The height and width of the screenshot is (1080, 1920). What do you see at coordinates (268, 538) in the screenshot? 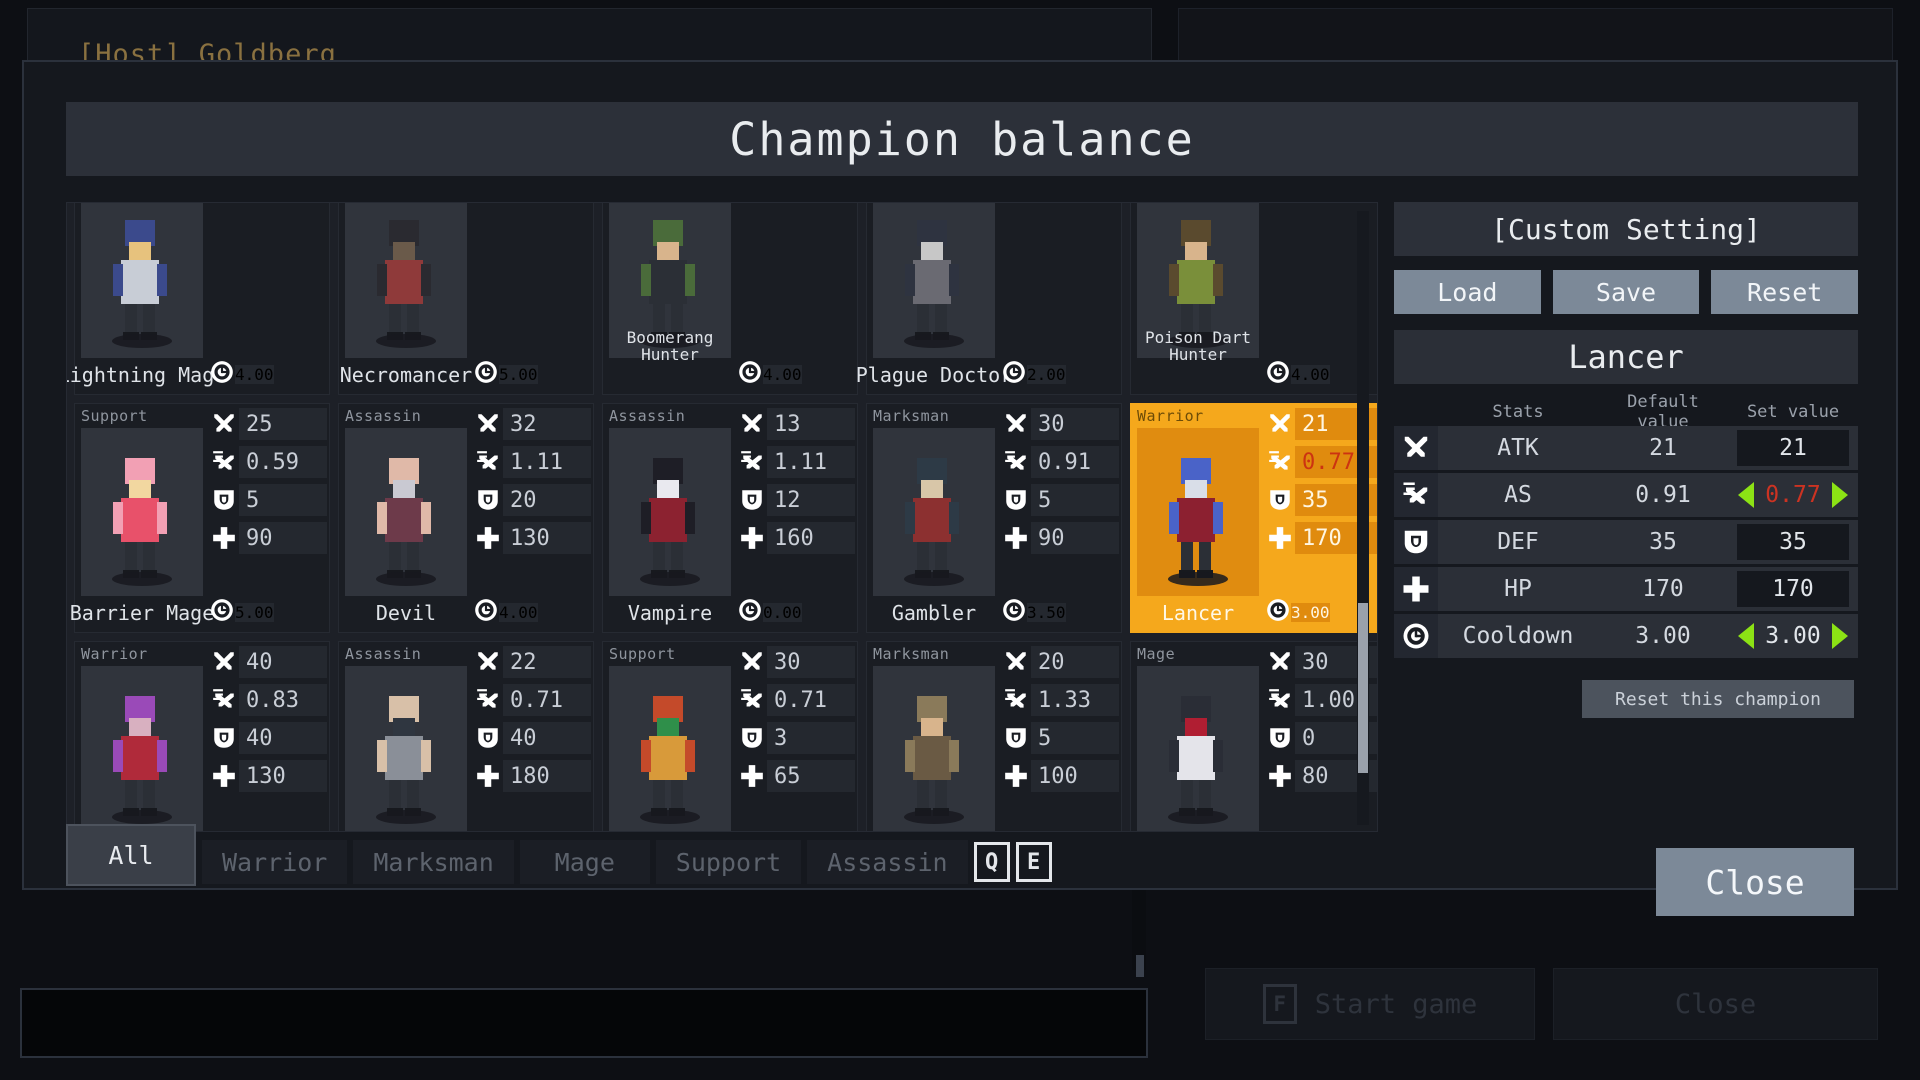
I see `stat-hp-row: 90` at bounding box center [268, 538].